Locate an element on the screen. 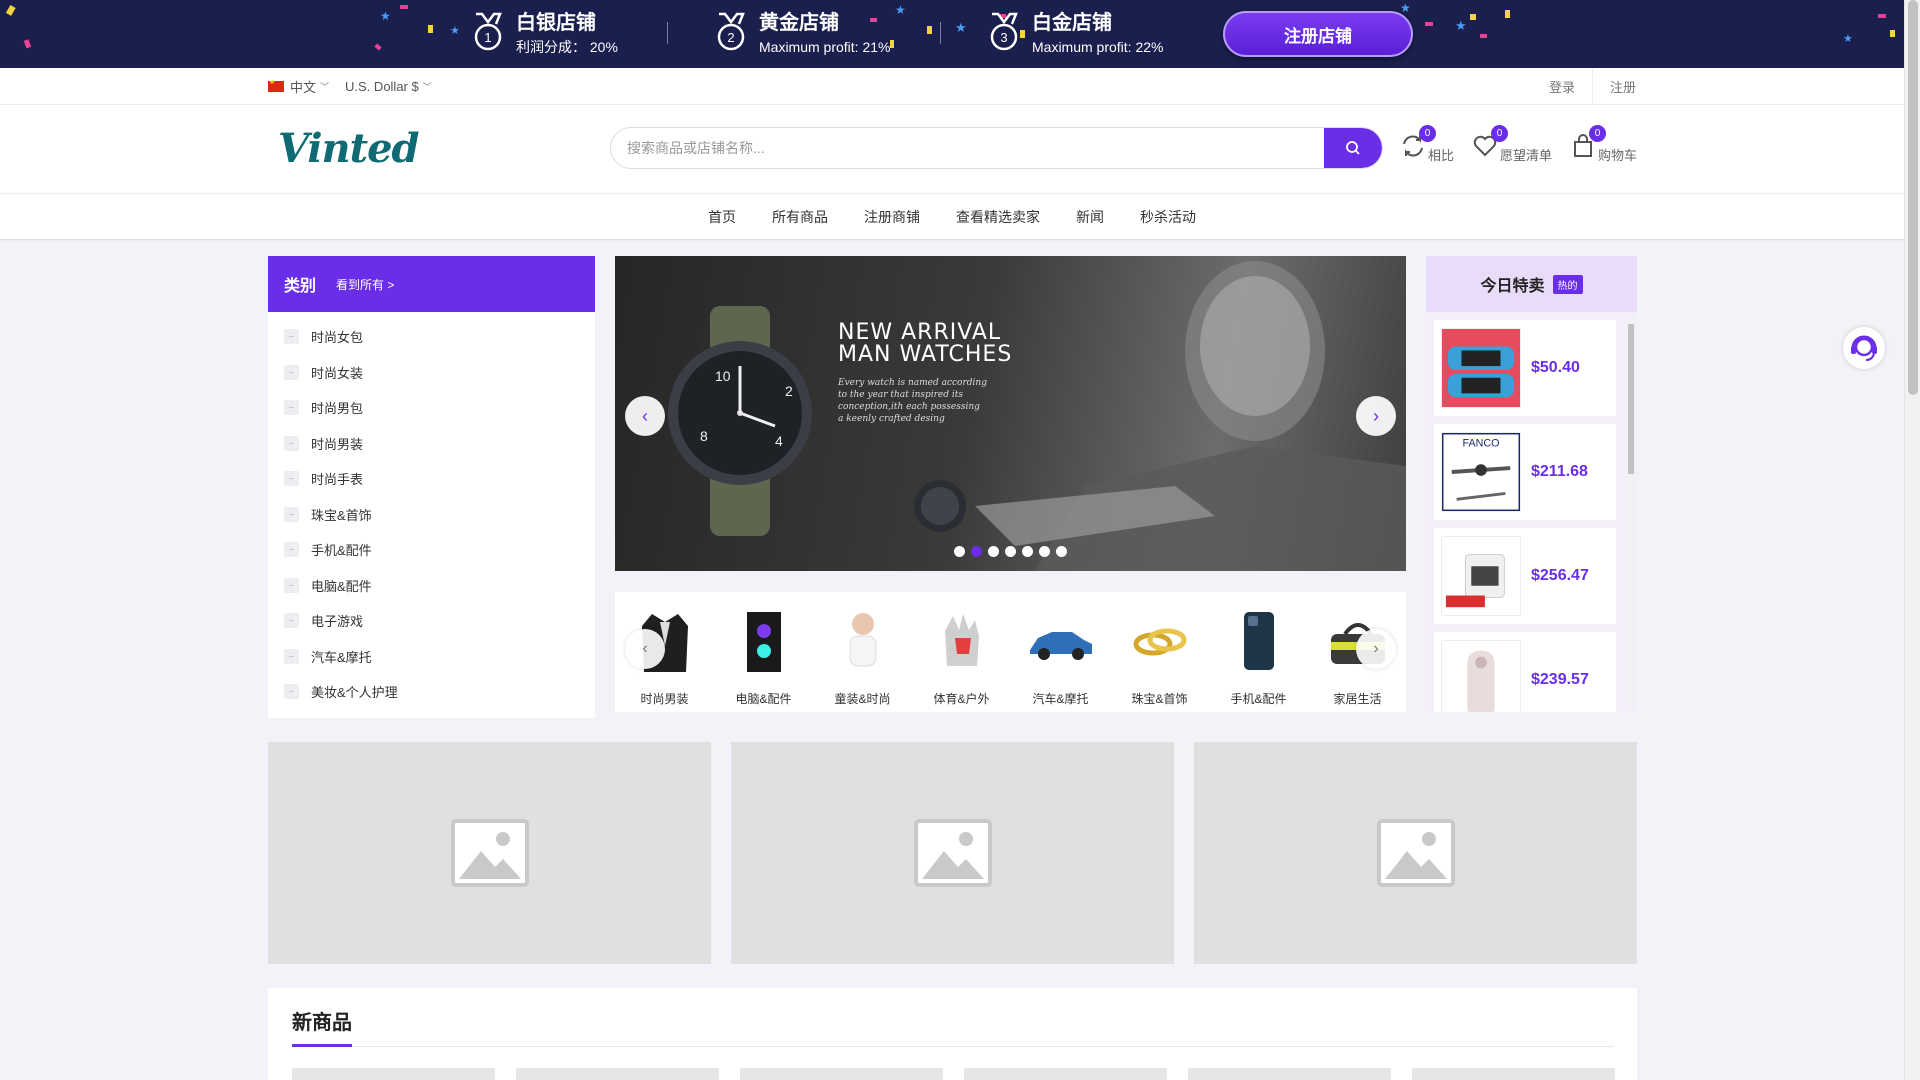 The image size is (1920, 1080). wishlist-button: 0 愿望清单 is located at coordinates (1512, 144).